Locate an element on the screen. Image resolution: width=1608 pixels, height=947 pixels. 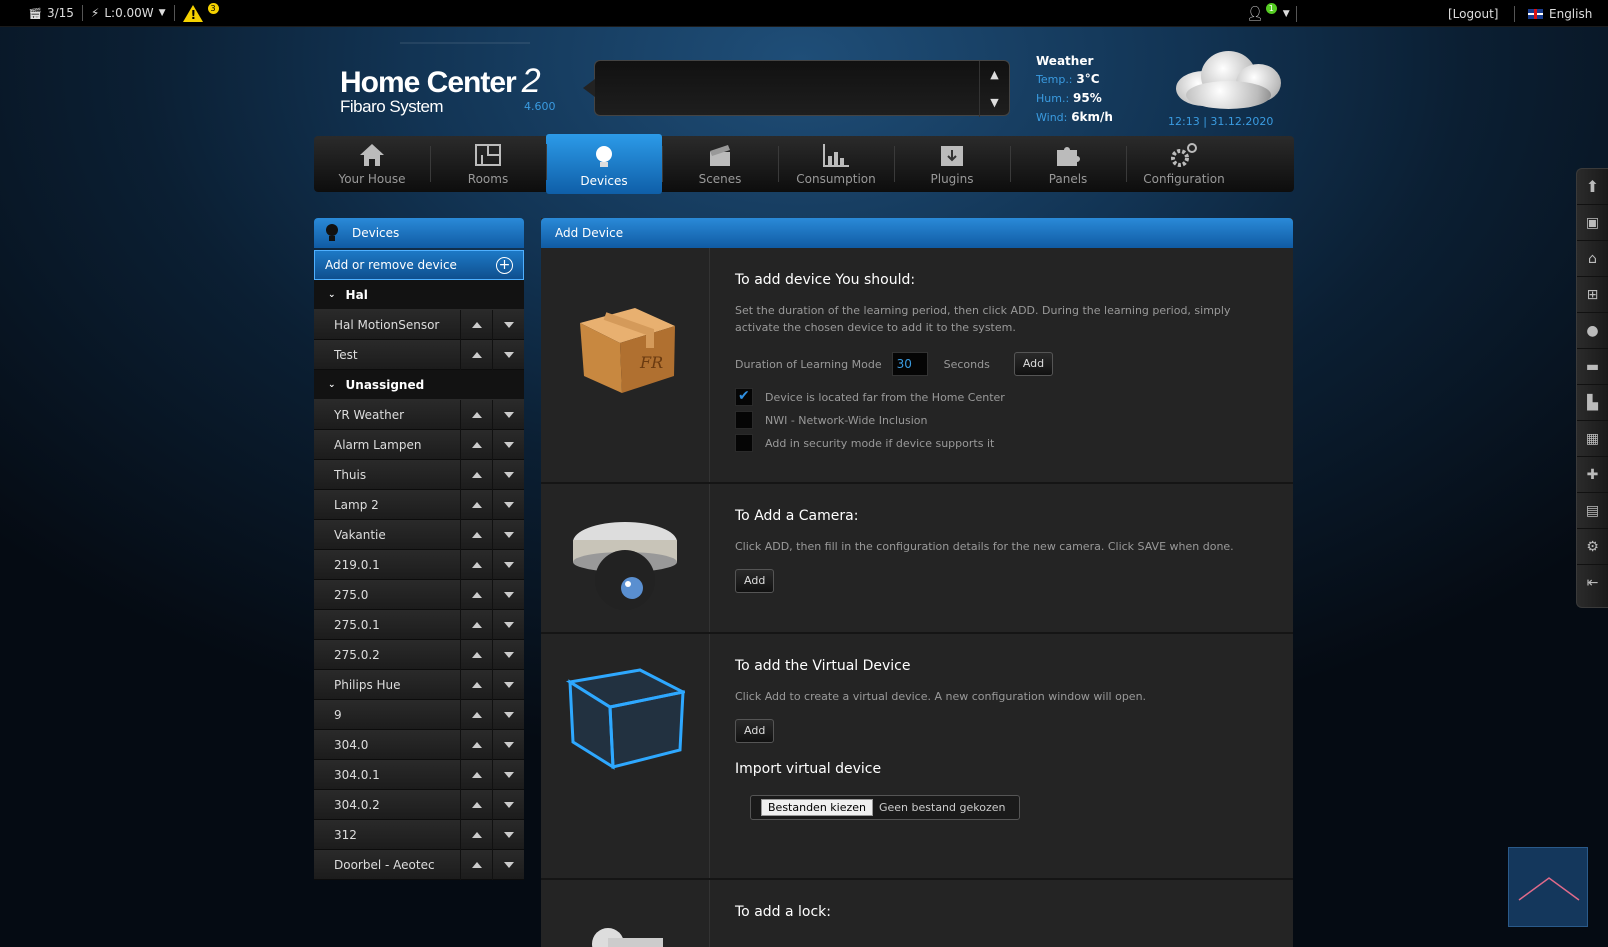
device-row: 275.0.2 is located at coordinates (419, 654).